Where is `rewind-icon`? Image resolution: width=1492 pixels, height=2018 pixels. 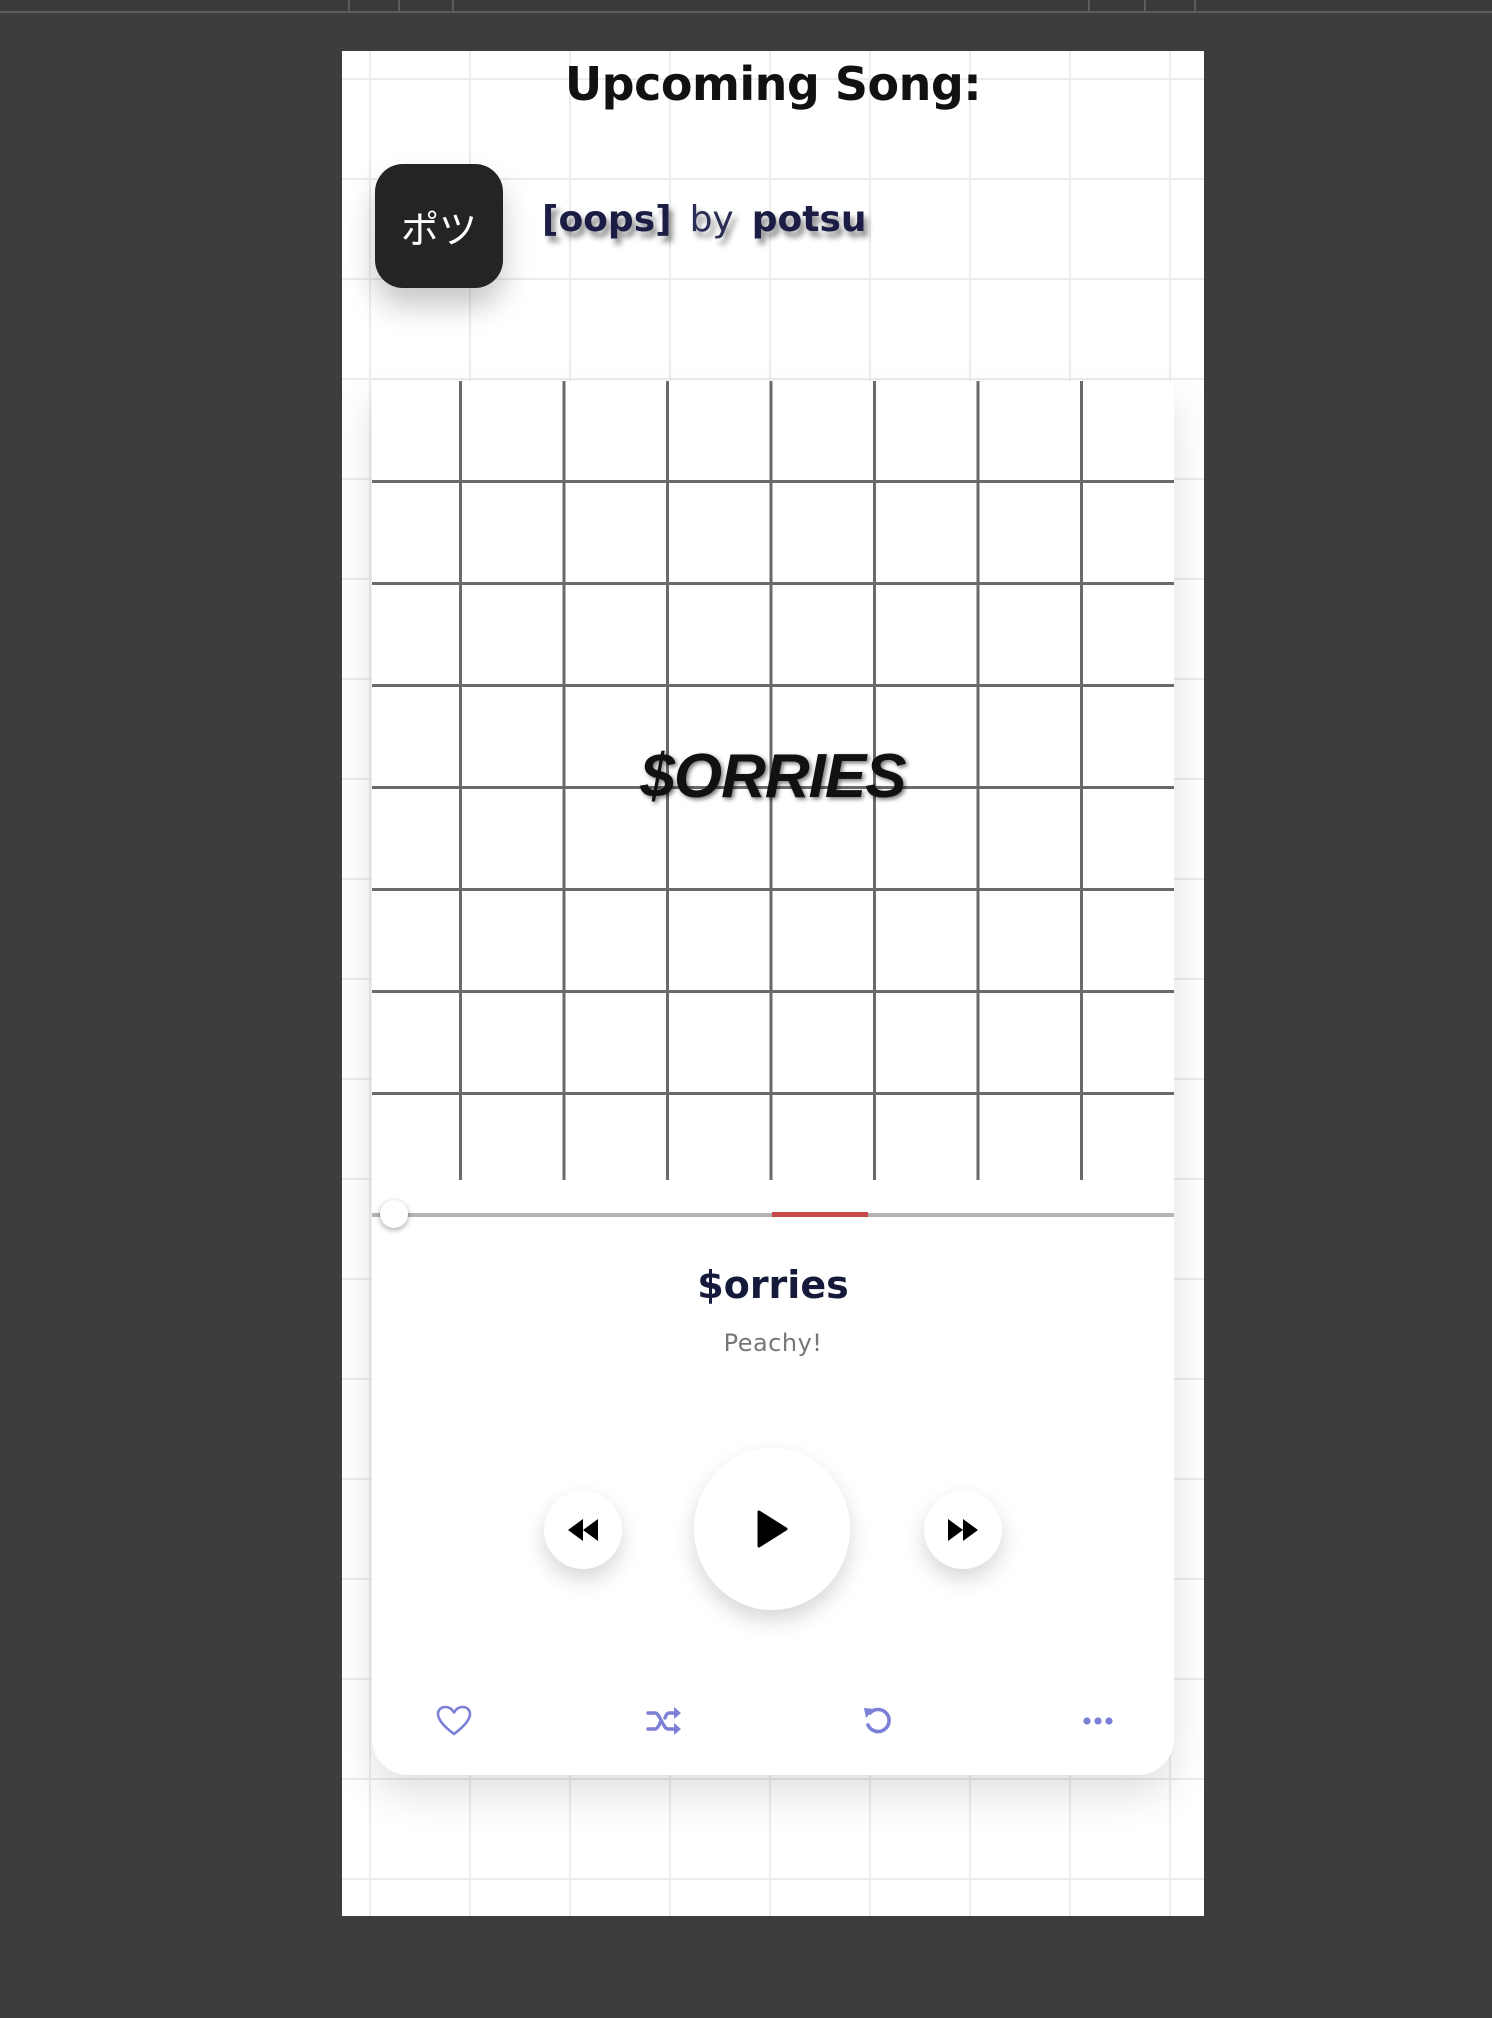 rewind-icon is located at coordinates (583, 1530).